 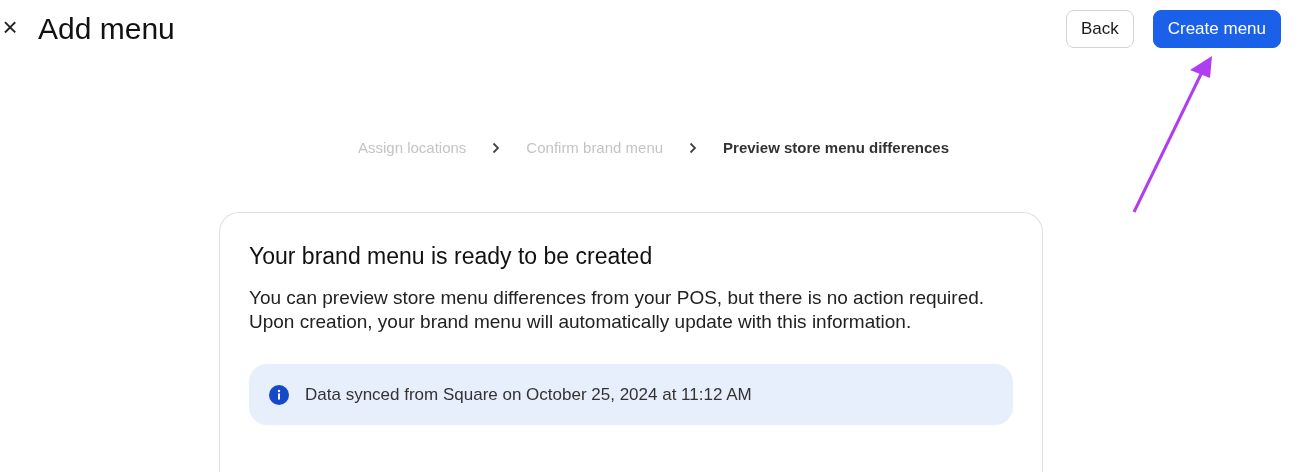 I want to click on create-button: Create menu, so click(x=1216, y=28).